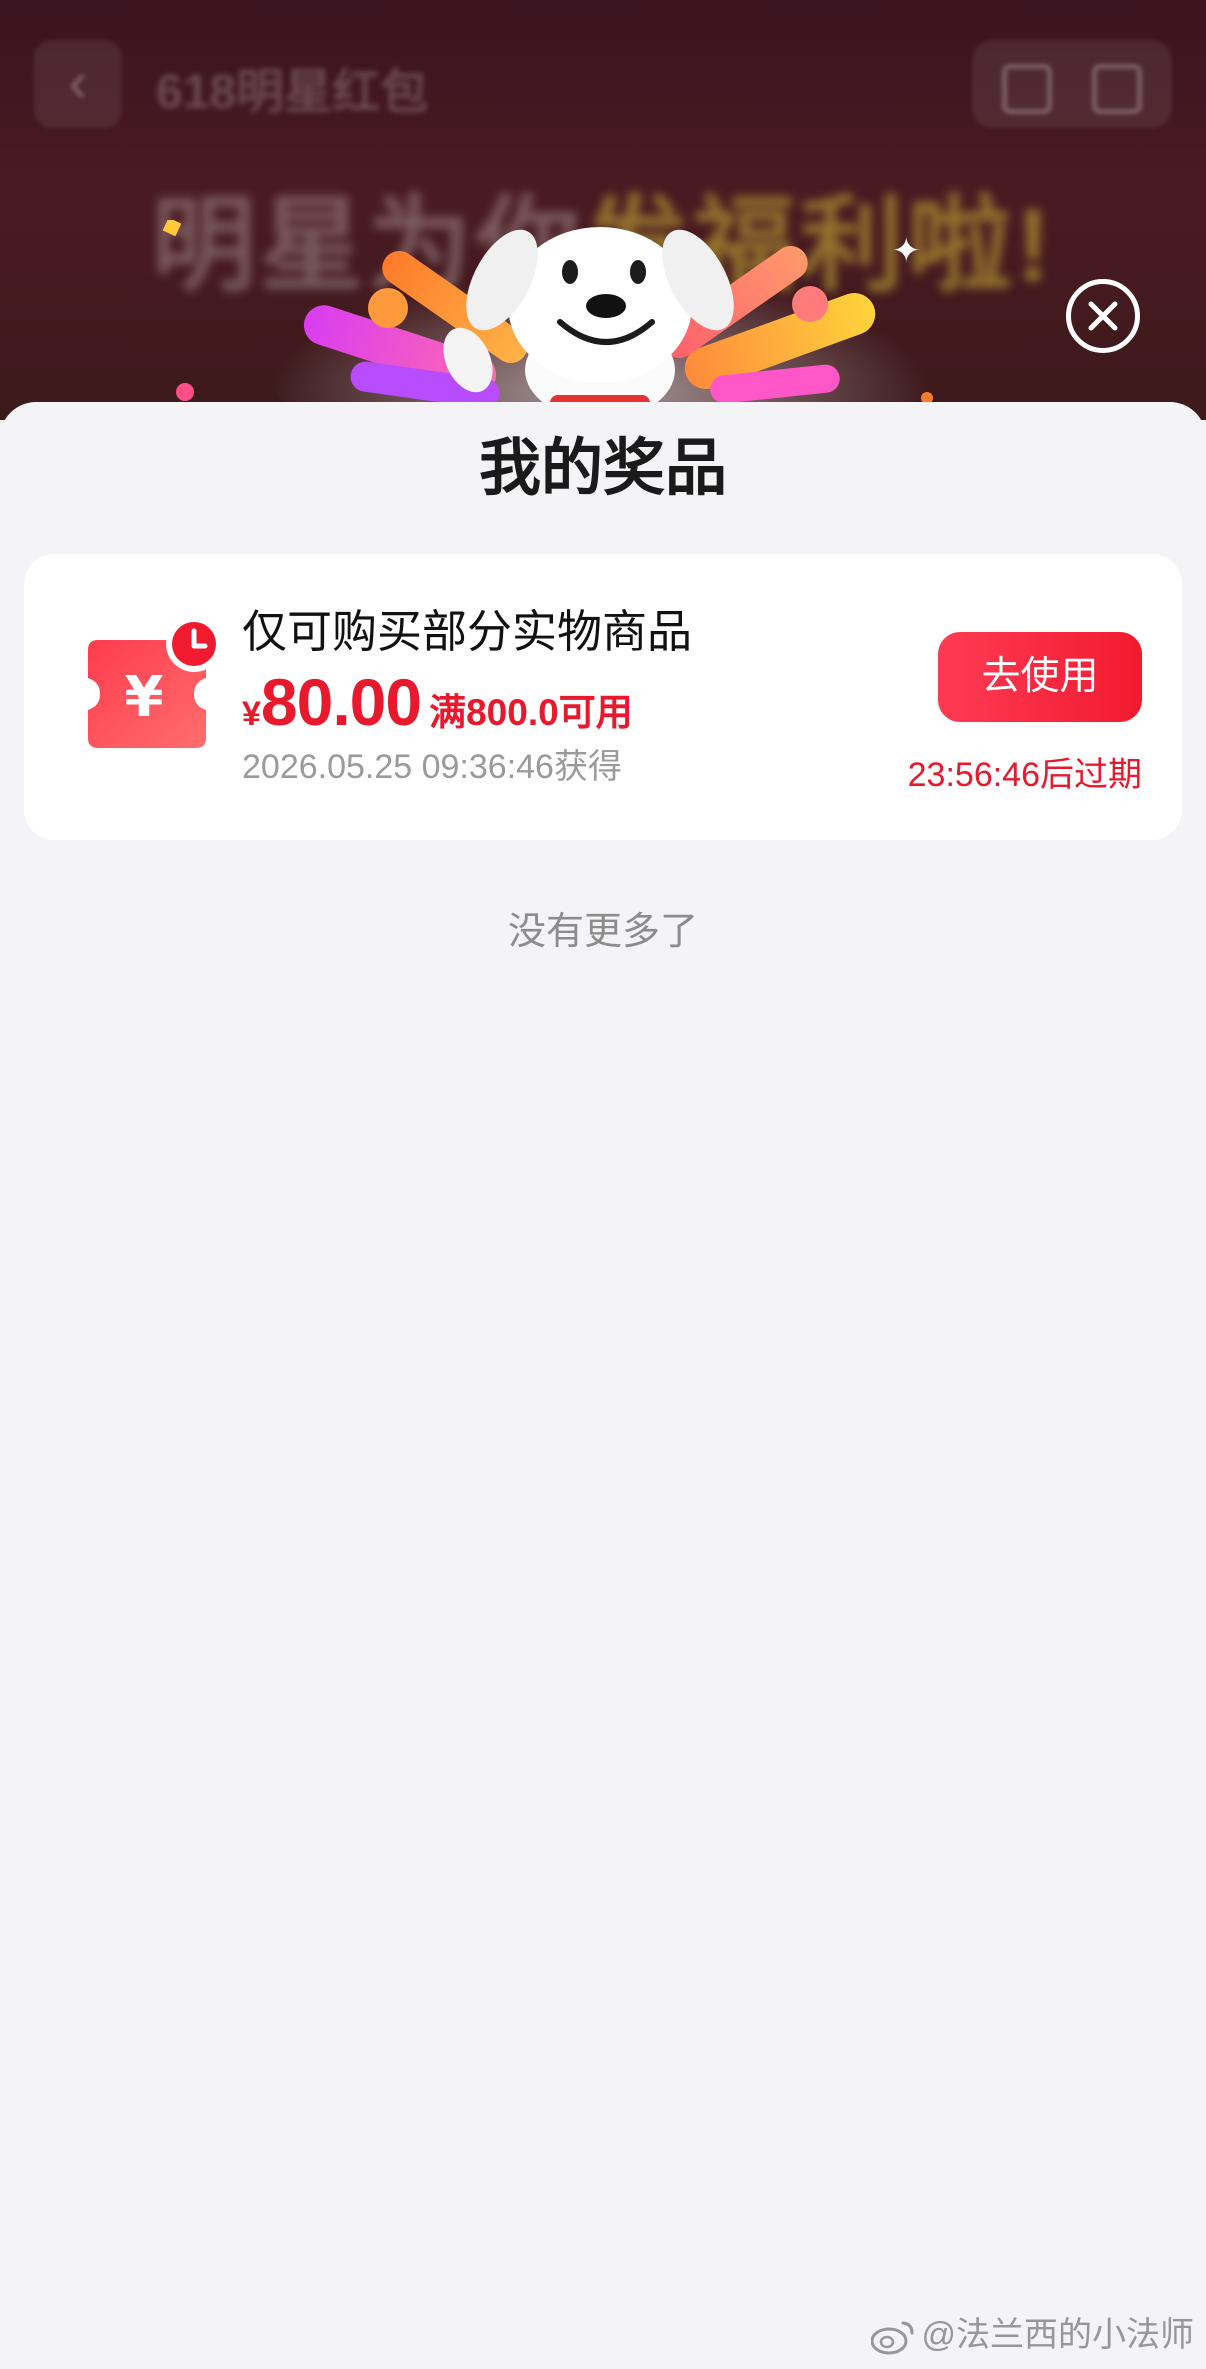 This screenshot has height=2369, width=1206. Describe the element at coordinates (602, 932) in the screenshot. I see `no-more-text: 没有更多了` at that location.